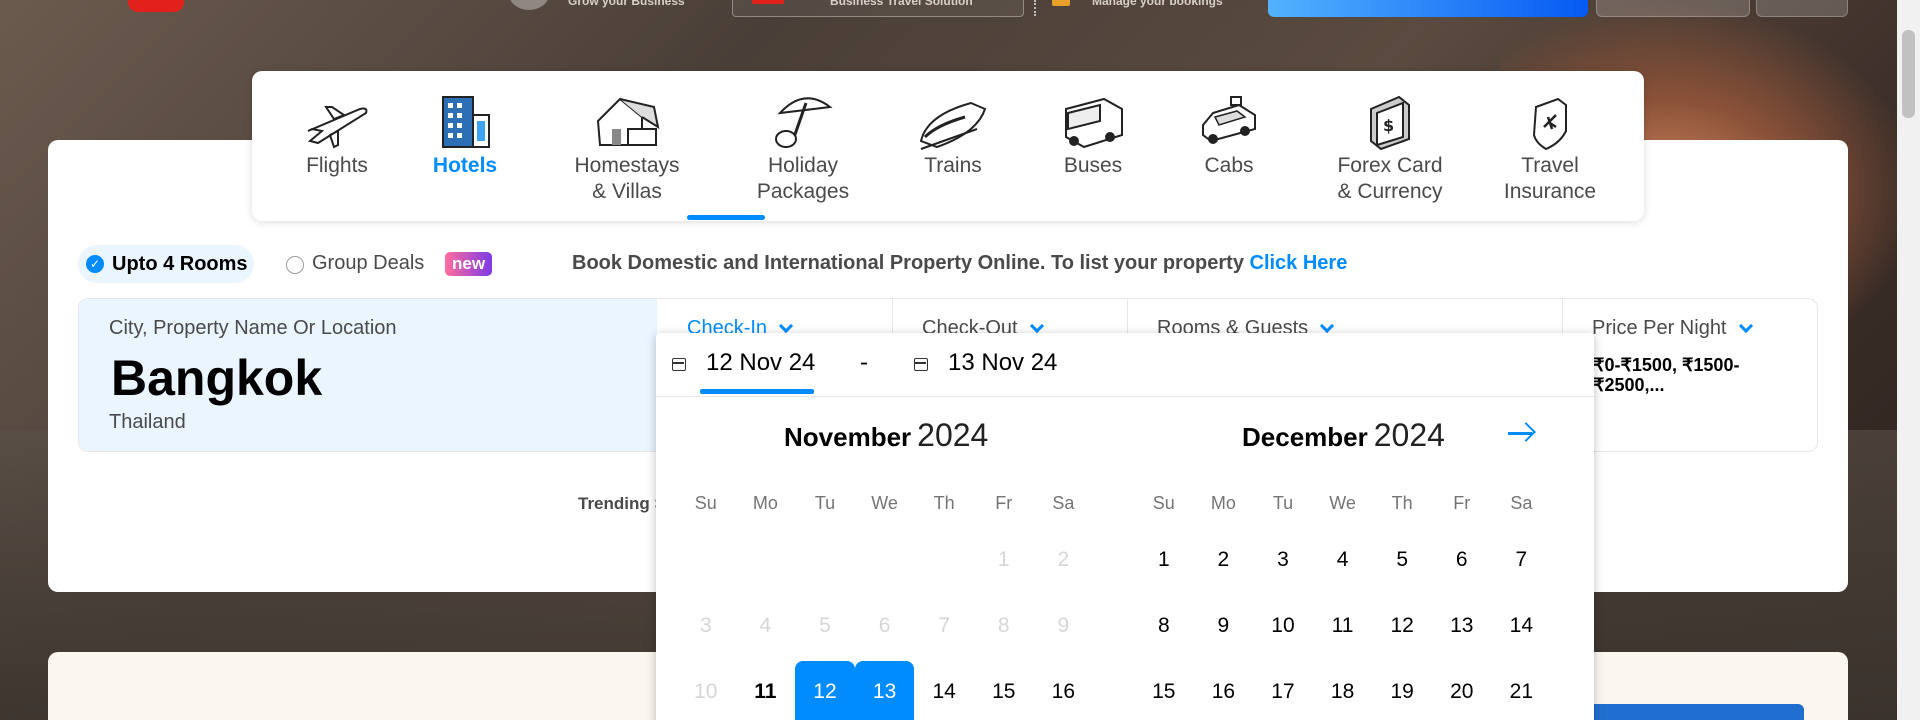 This screenshot has width=1920, height=720. Describe the element at coordinates (627, 116) in the screenshot. I see `house-icon` at that location.